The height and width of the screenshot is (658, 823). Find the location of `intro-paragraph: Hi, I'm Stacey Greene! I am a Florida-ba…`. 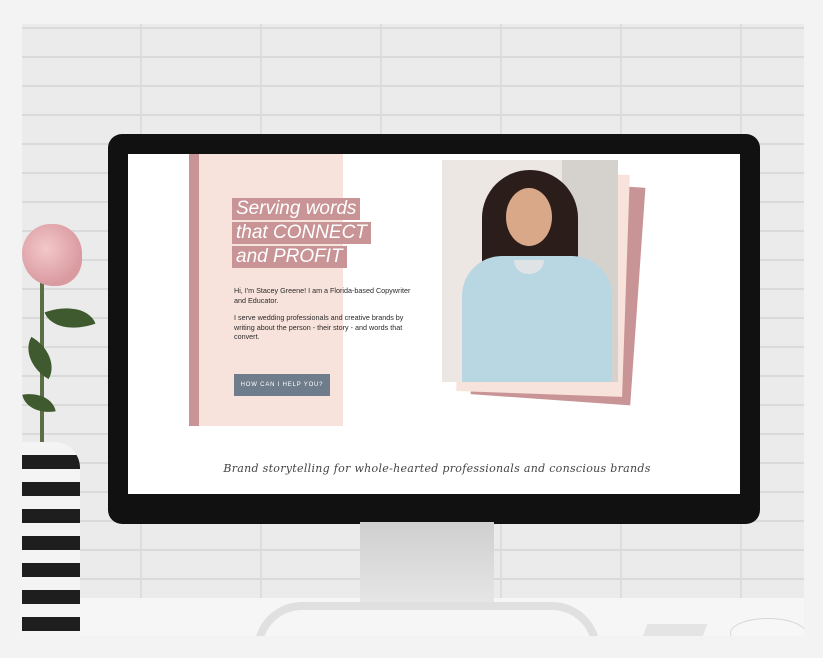

intro-paragraph: Hi, I'm Stacey Greene! I am a Florida-ba… is located at coordinates (322, 295).